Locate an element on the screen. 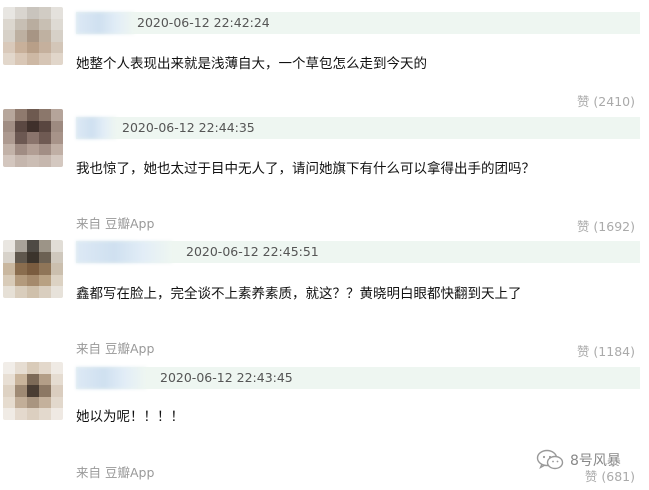 Image resolution: width=649 pixels, height=490 pixels. comment-timestamp: 2020-06-12 22:43:45 is located at coordinates (226, 377).